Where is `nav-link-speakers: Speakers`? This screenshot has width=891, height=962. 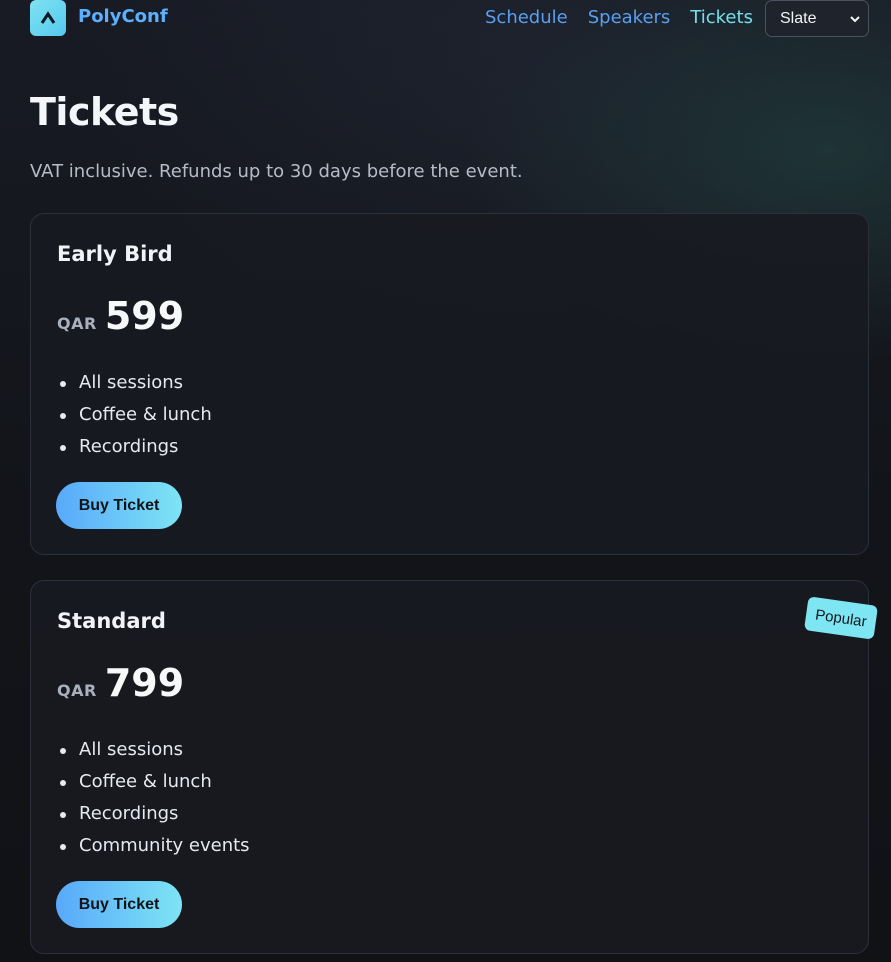 nav-link-speakers: Speakers is located at coordinates (629, 17).